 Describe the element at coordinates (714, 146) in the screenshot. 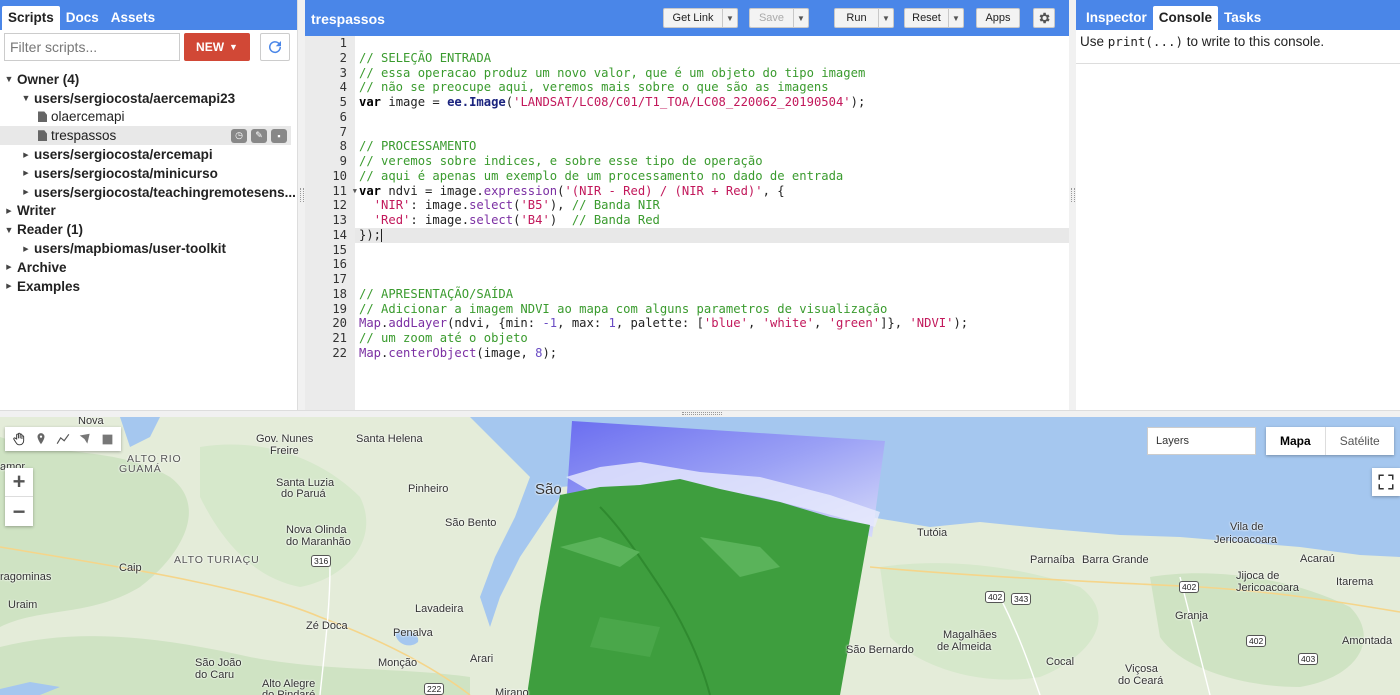

I see `code-line: // PROCESSAMENTO` at that location.